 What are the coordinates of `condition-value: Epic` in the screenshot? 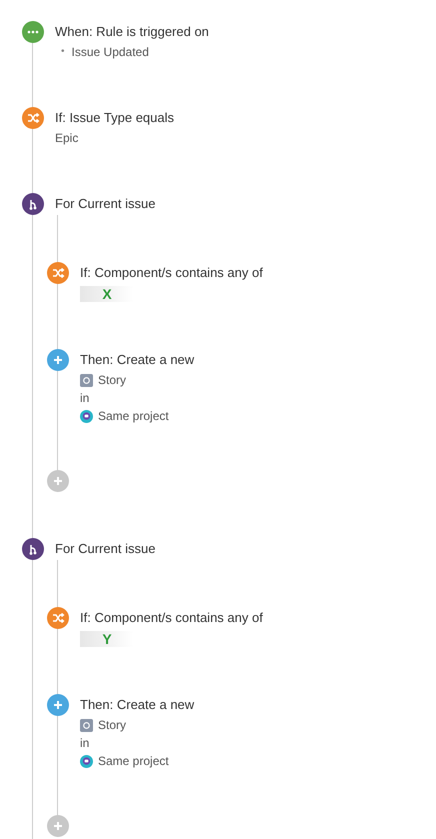 It's located at (67, 138).